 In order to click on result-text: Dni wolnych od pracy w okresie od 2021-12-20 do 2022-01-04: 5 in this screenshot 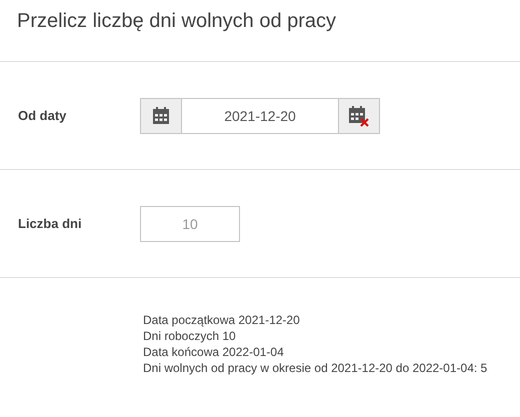, I will do `click(315, 368)`.